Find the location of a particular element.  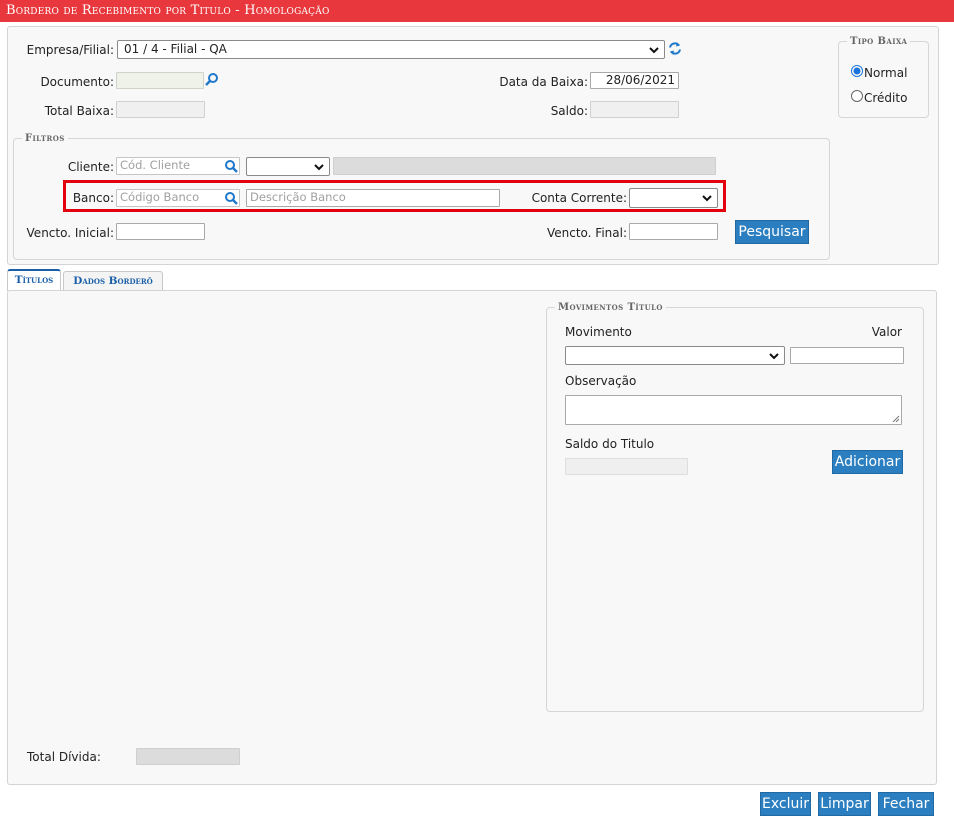

movimento-select is located at coordinates (675, 355).